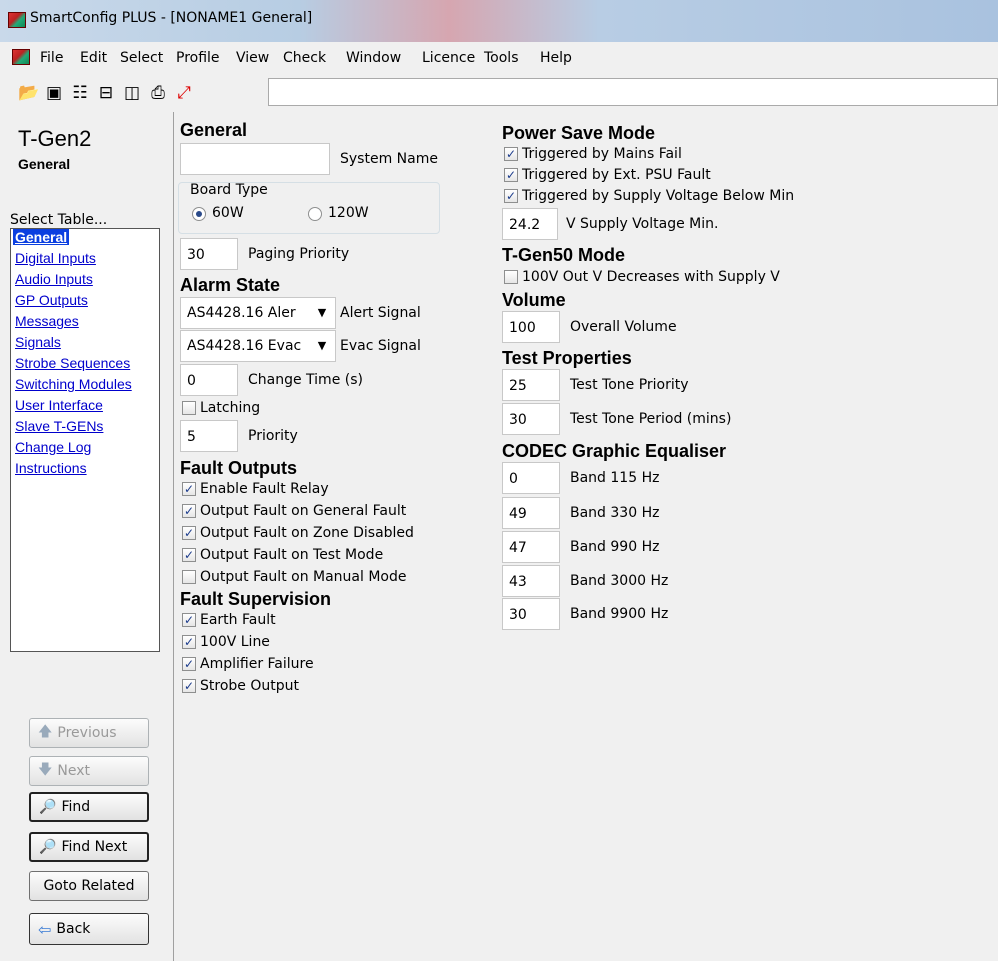 This screenshot has height=961, width=998. What do you see at coordinates (89, 807) in the screenshot?
I see `find-button: 🔎 Find` at bounding box center [89, 807].